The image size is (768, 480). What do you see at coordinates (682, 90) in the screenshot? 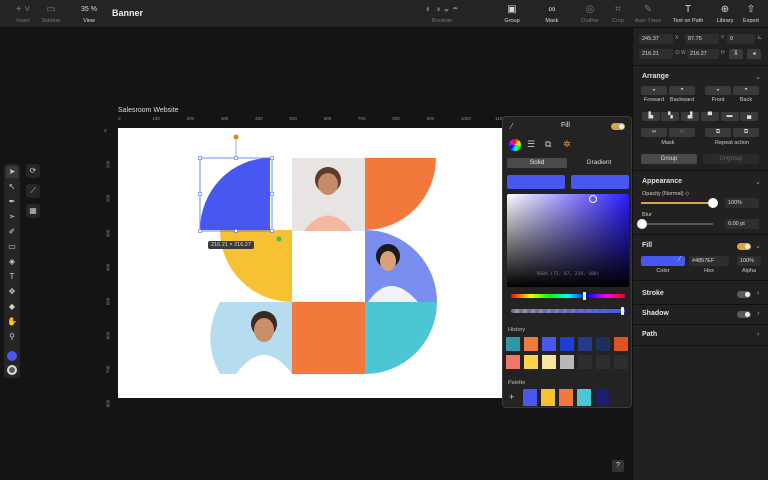
I see `backward-icon: ◓` at bounding box center [682, 90].